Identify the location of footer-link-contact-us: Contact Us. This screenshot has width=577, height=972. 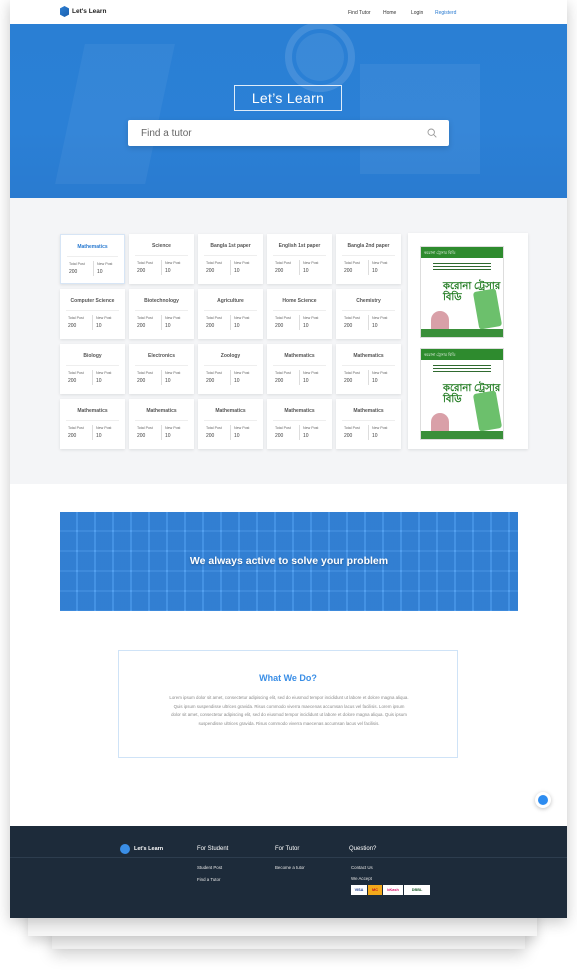
(362, 867).